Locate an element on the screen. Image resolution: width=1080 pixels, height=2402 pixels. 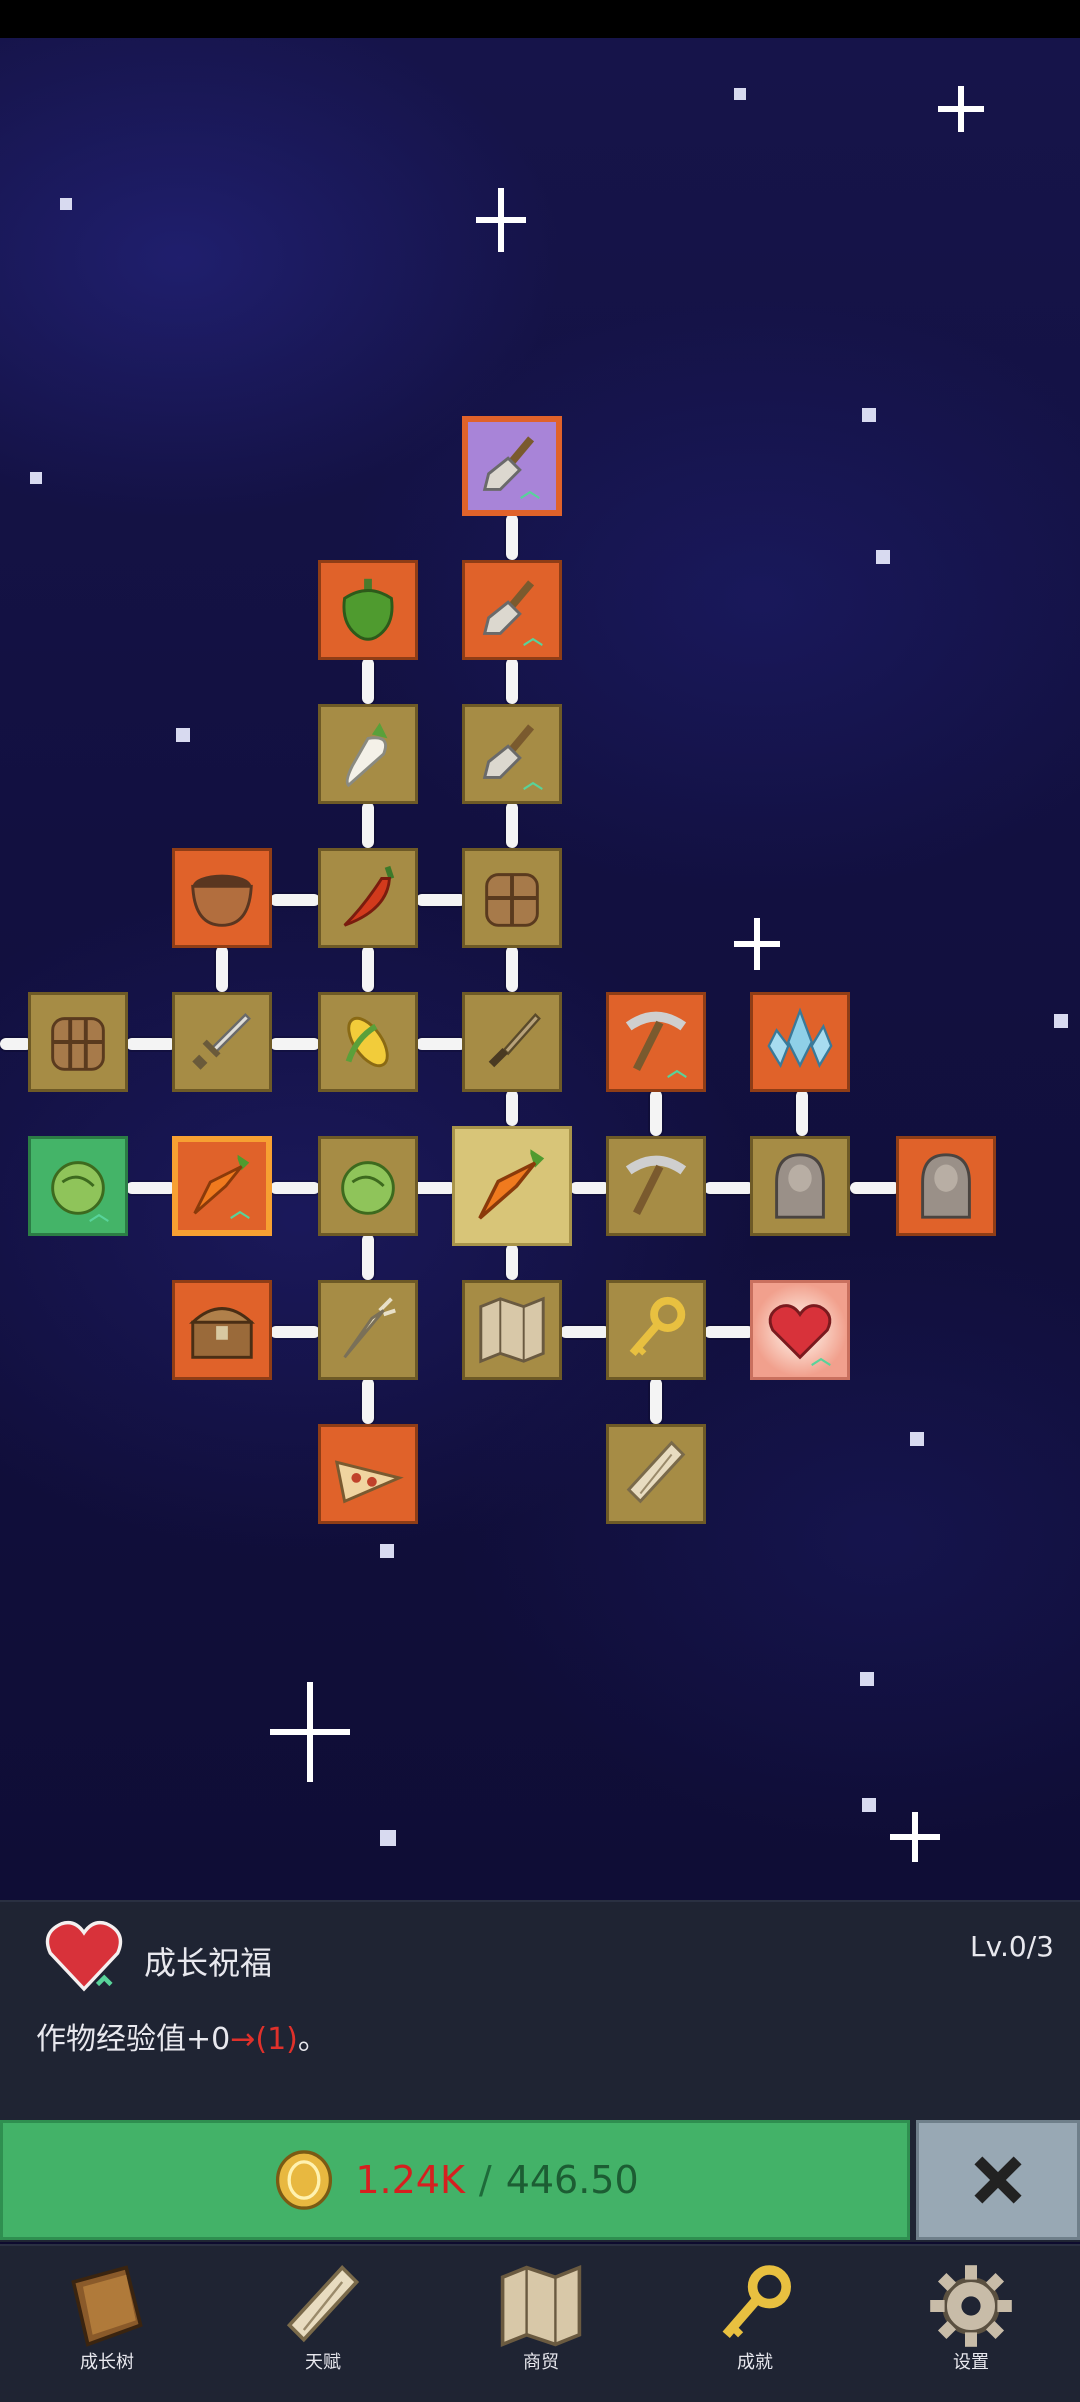
node-backpack is located at coordinates (512, 898).